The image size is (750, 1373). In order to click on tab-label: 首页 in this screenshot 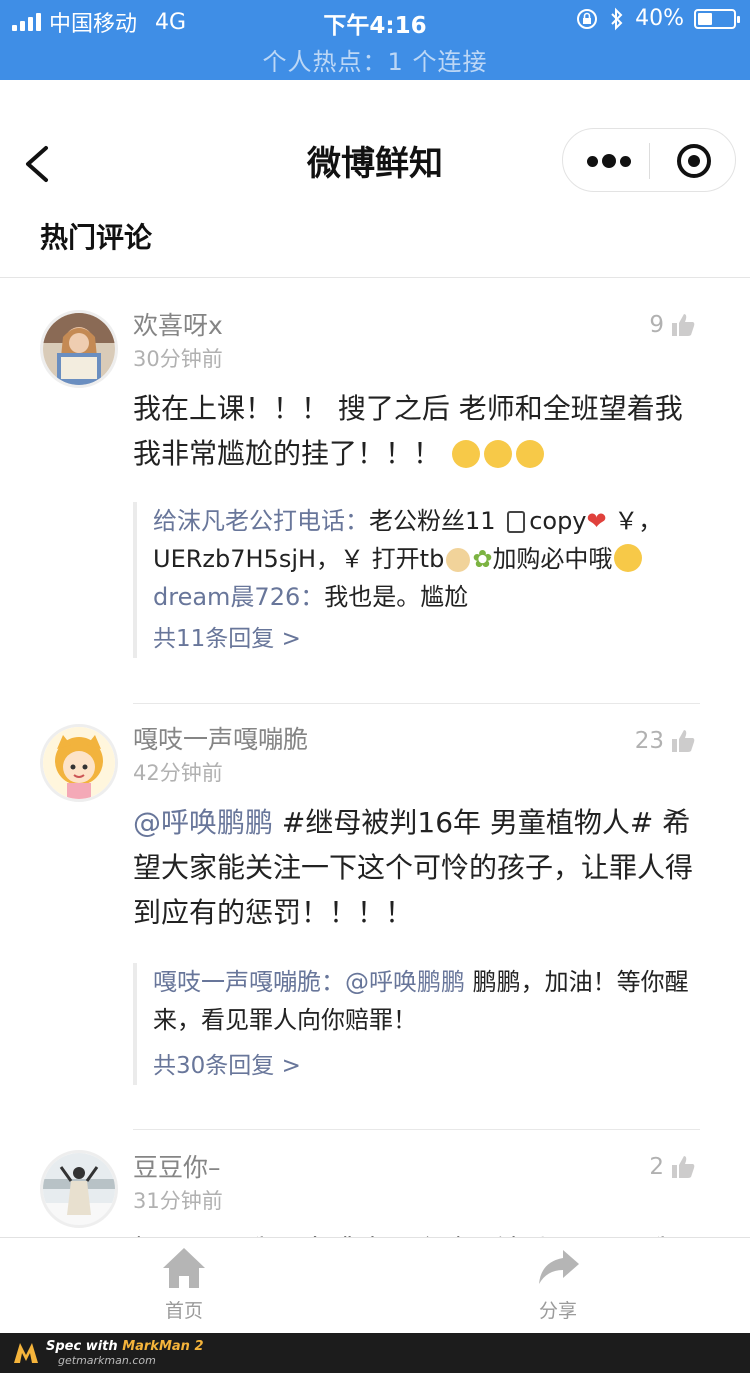, I will do `click(183, 1311)`.